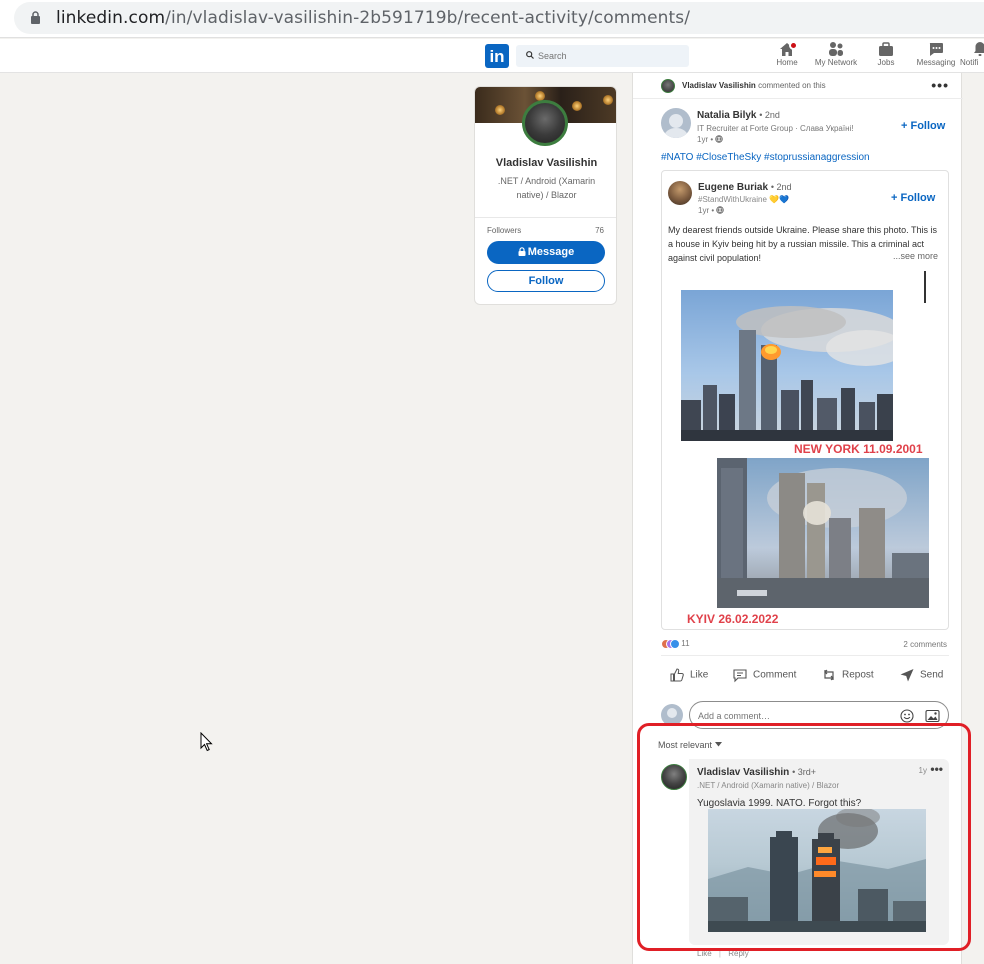 This screenshot has width=984, height=964. What do you see at coordinates (668, 86) in the screenshot?
I see `actor-avatar` at bounding box center [668, 86].